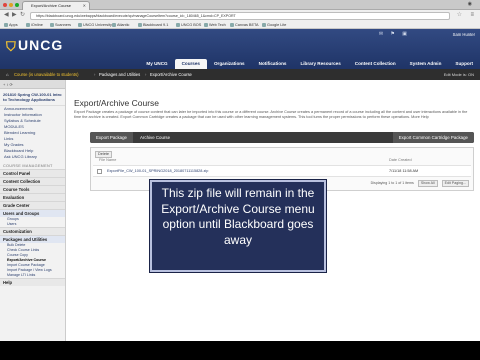  Describe the element at coordinates (171, 74) in the screenshot. I see `breadcrumb-current: Export/Archive Course` at that location.